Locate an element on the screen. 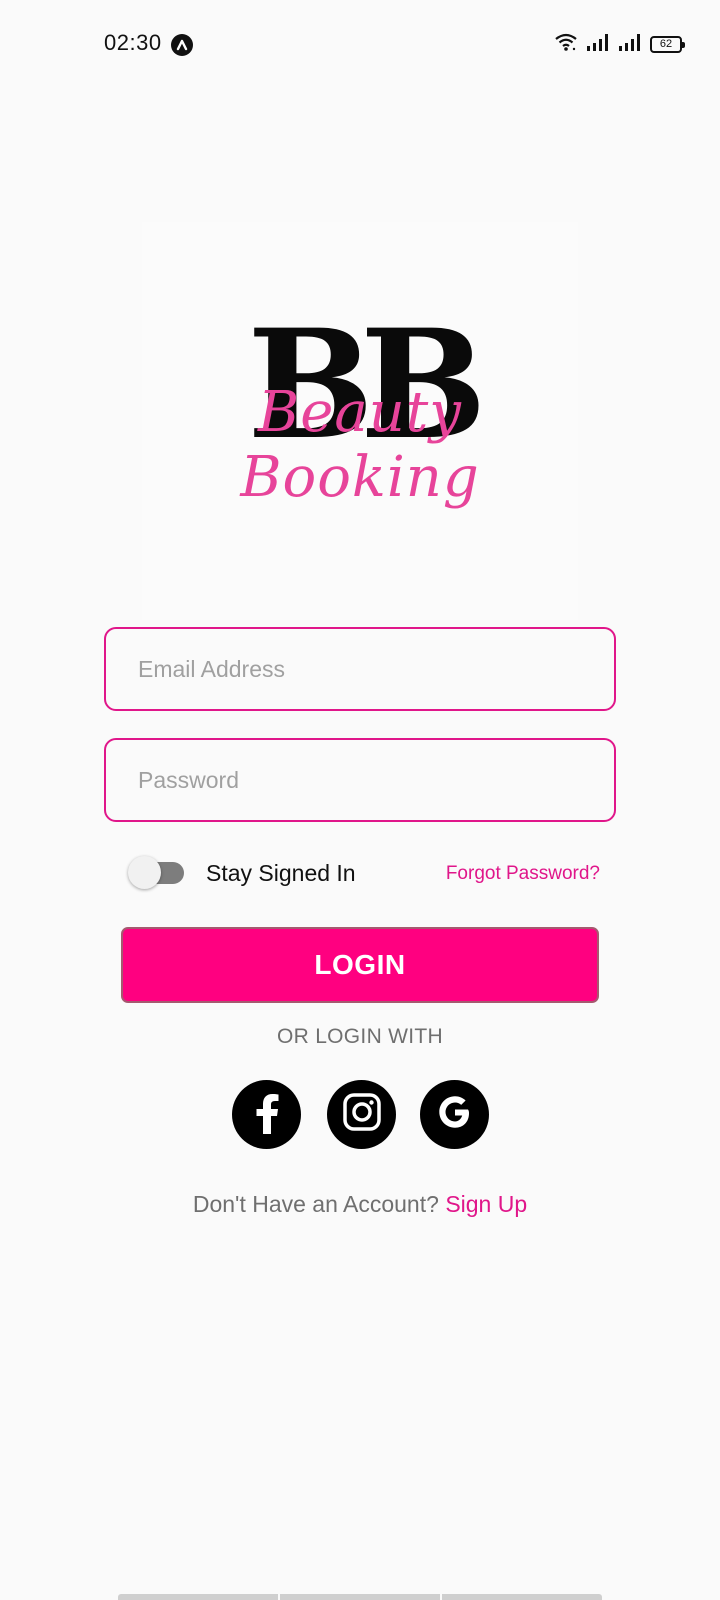  stay-signed-in-toggle is located at coordinates (157, 872).